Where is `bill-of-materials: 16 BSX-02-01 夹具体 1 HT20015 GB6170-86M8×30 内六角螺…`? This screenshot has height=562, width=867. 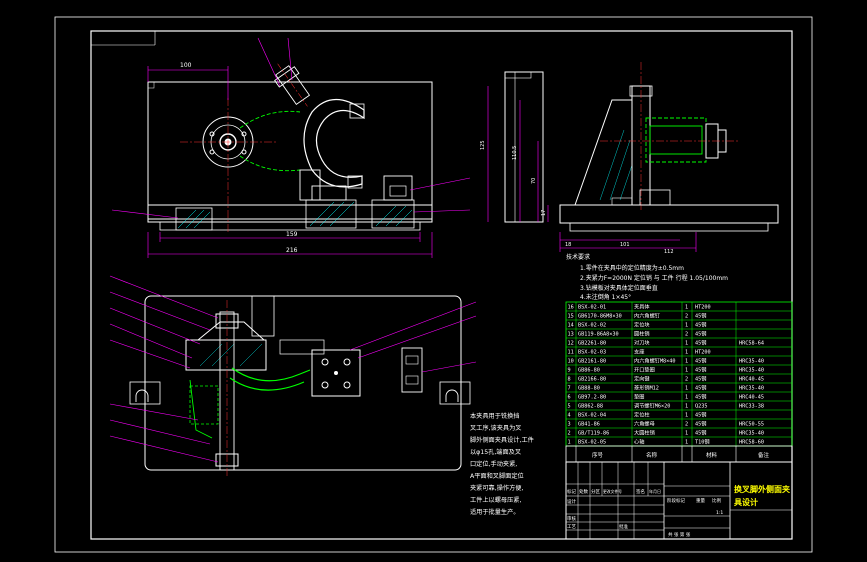 bill-of-materials: 16 BSX-02-01 夹具体 1 HT20015 GB6170-86M8×30 内六角螺… is located at coordinates (679, 374).